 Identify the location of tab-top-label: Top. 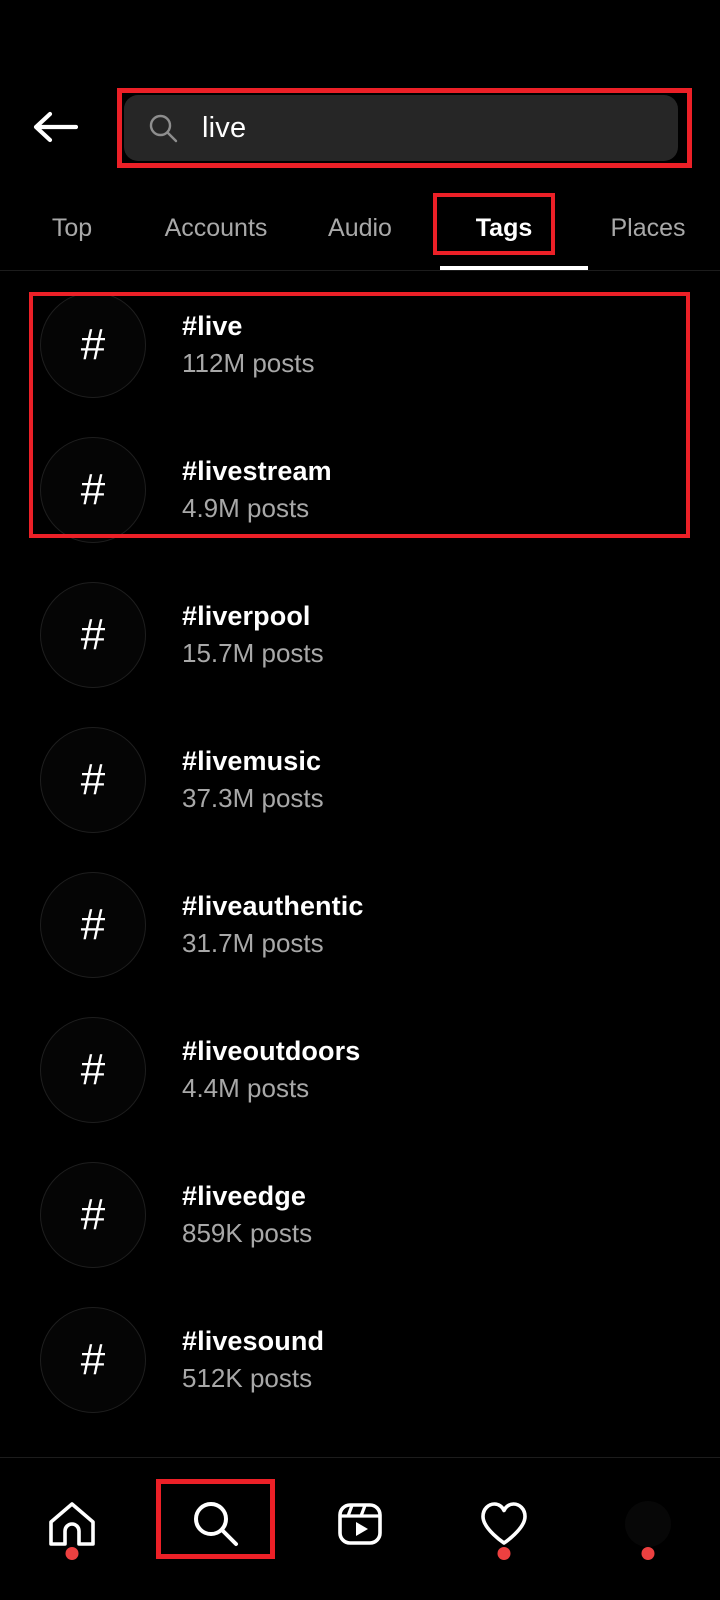
(72, 227).